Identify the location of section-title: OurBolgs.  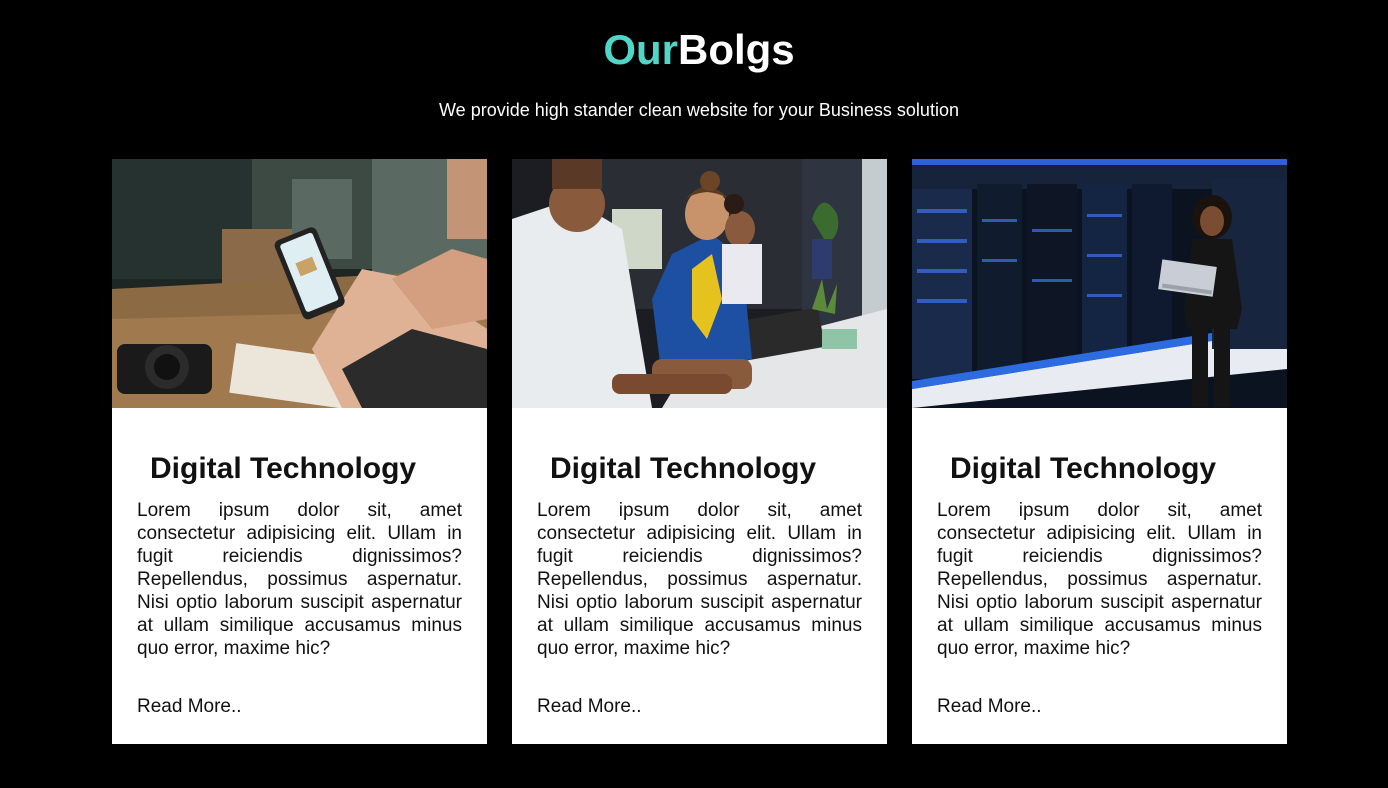
(694, 50).